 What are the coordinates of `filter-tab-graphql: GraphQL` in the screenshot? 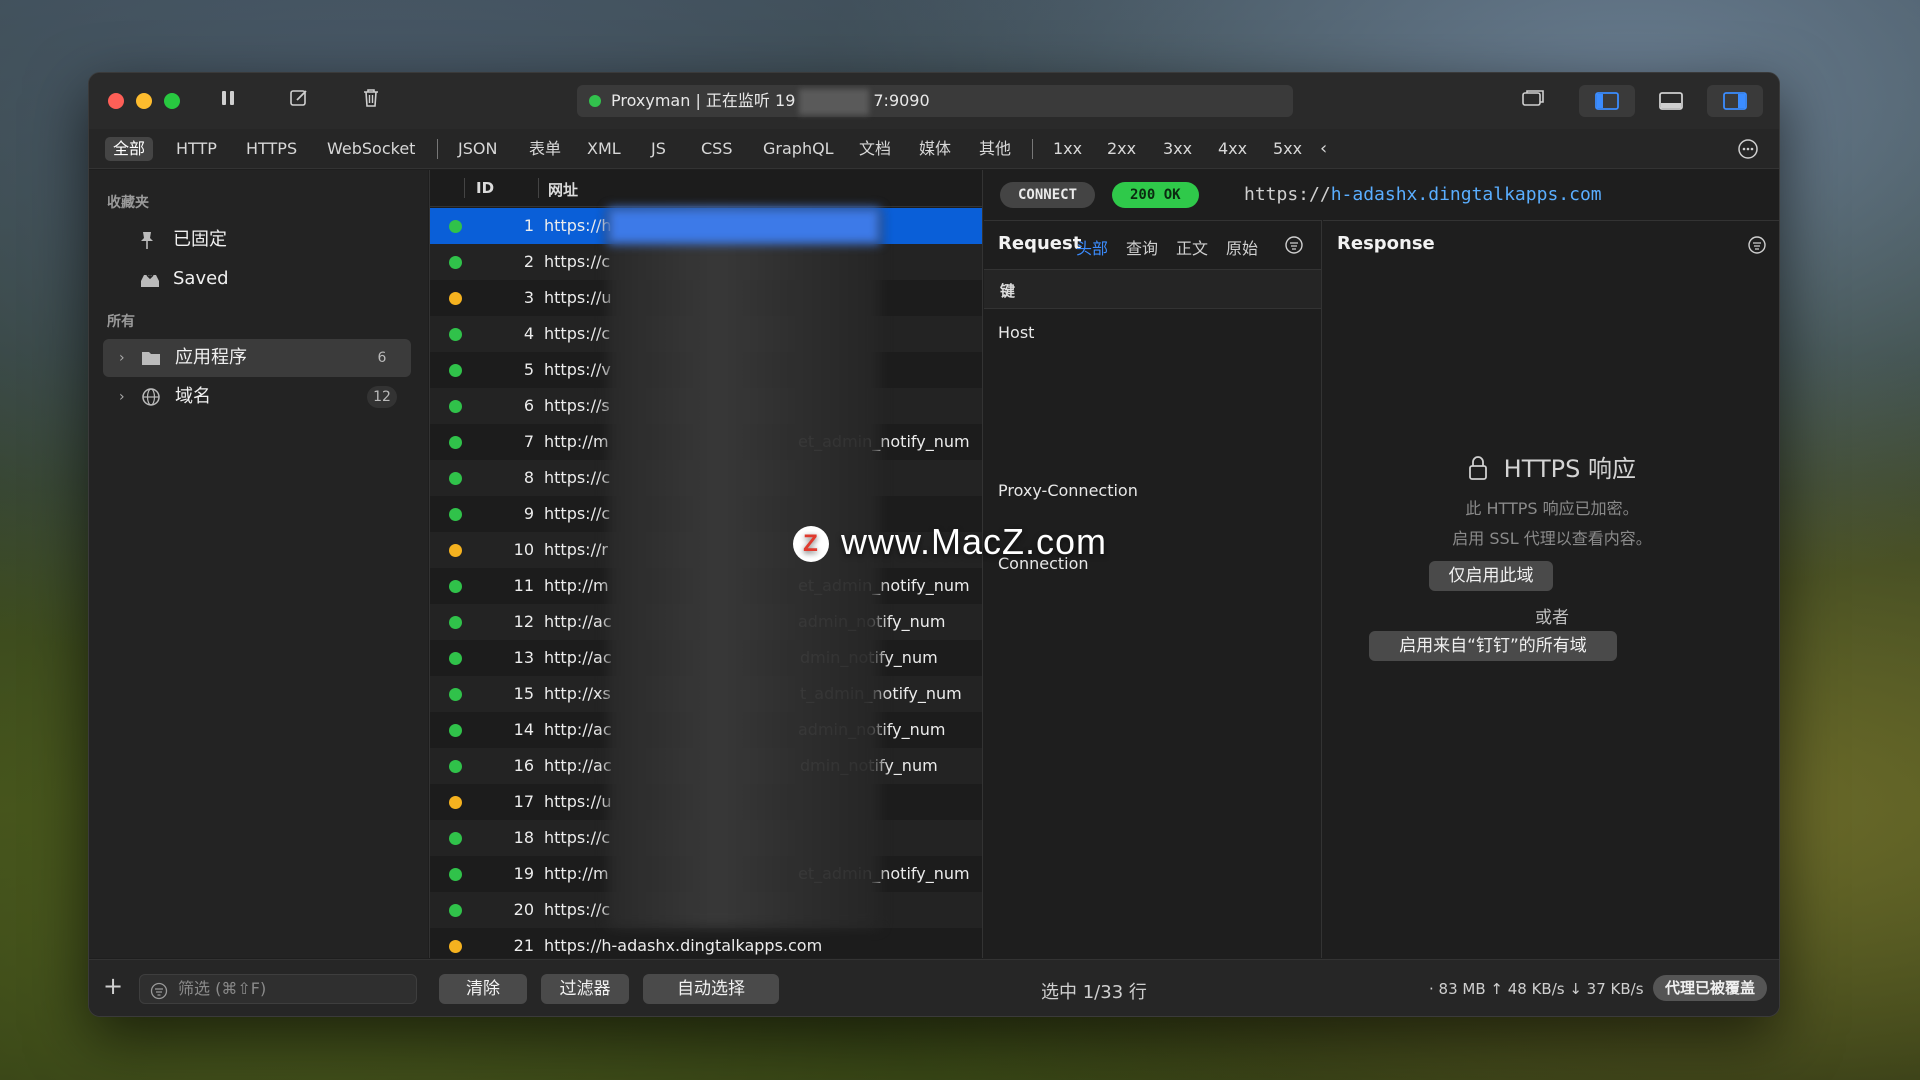 It's located at (798, 149).